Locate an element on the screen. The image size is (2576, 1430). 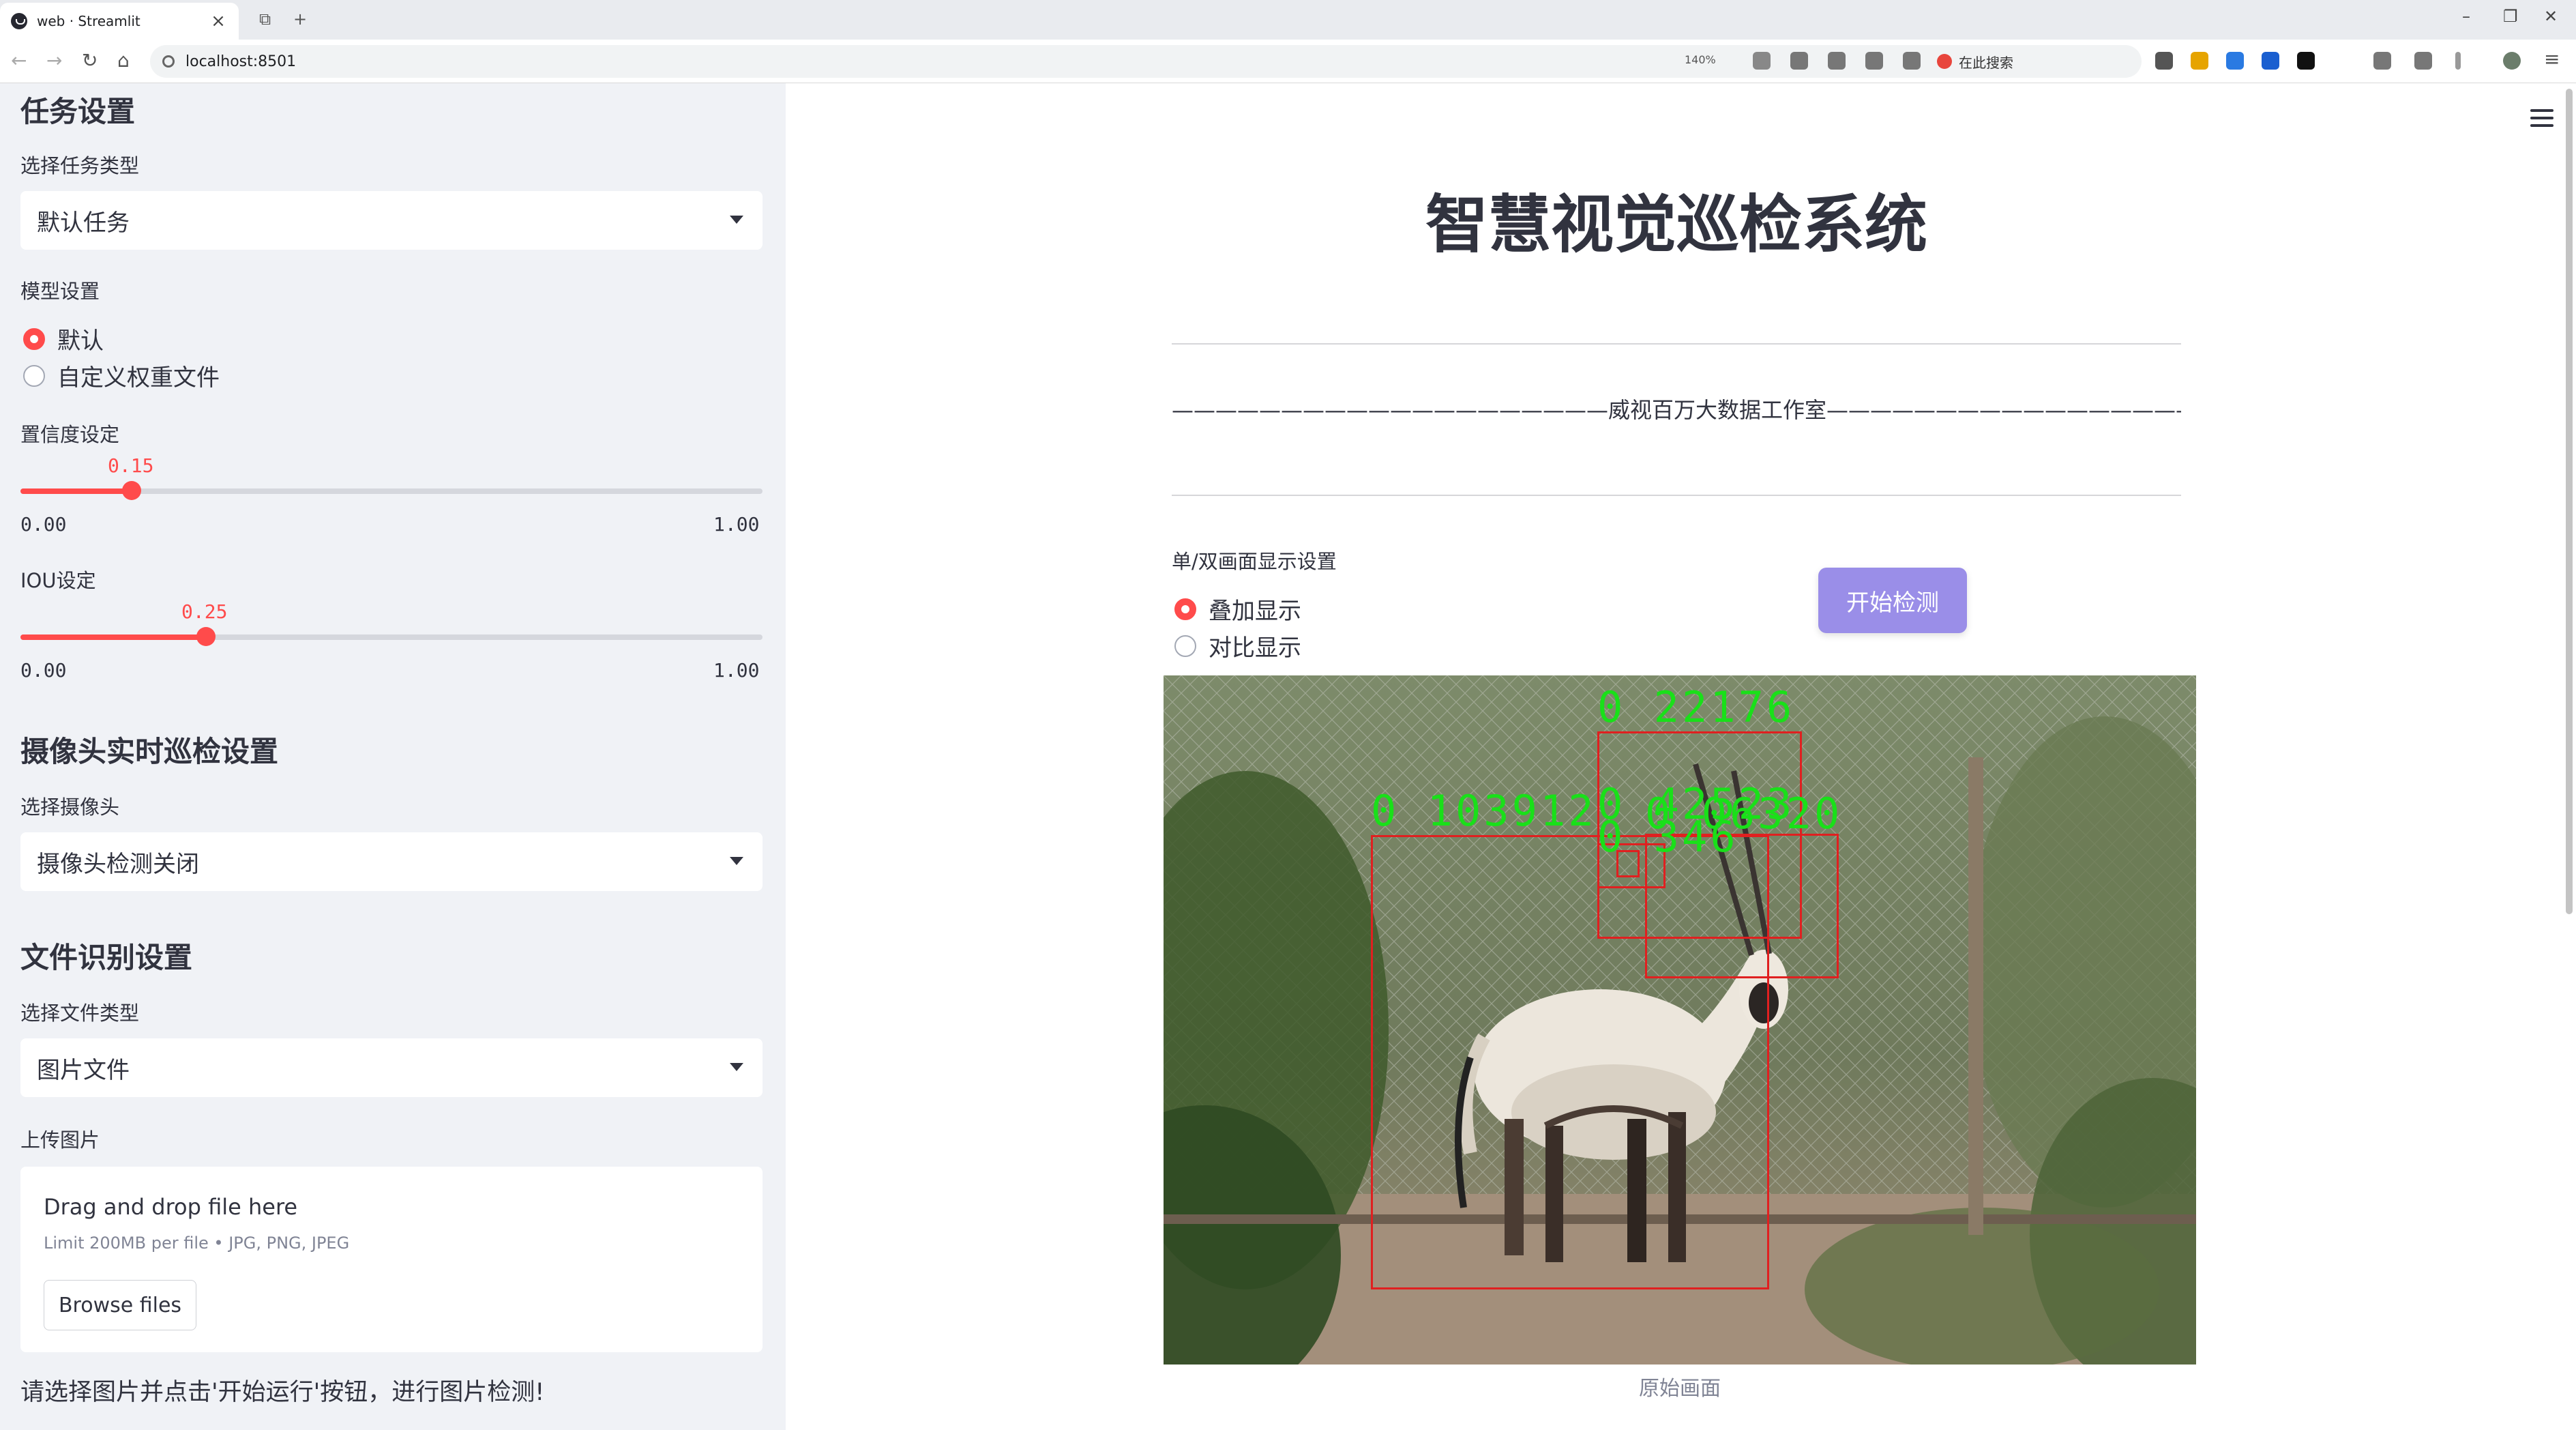
detection-label: 0 103912 is located at coordinates (1484, 811).